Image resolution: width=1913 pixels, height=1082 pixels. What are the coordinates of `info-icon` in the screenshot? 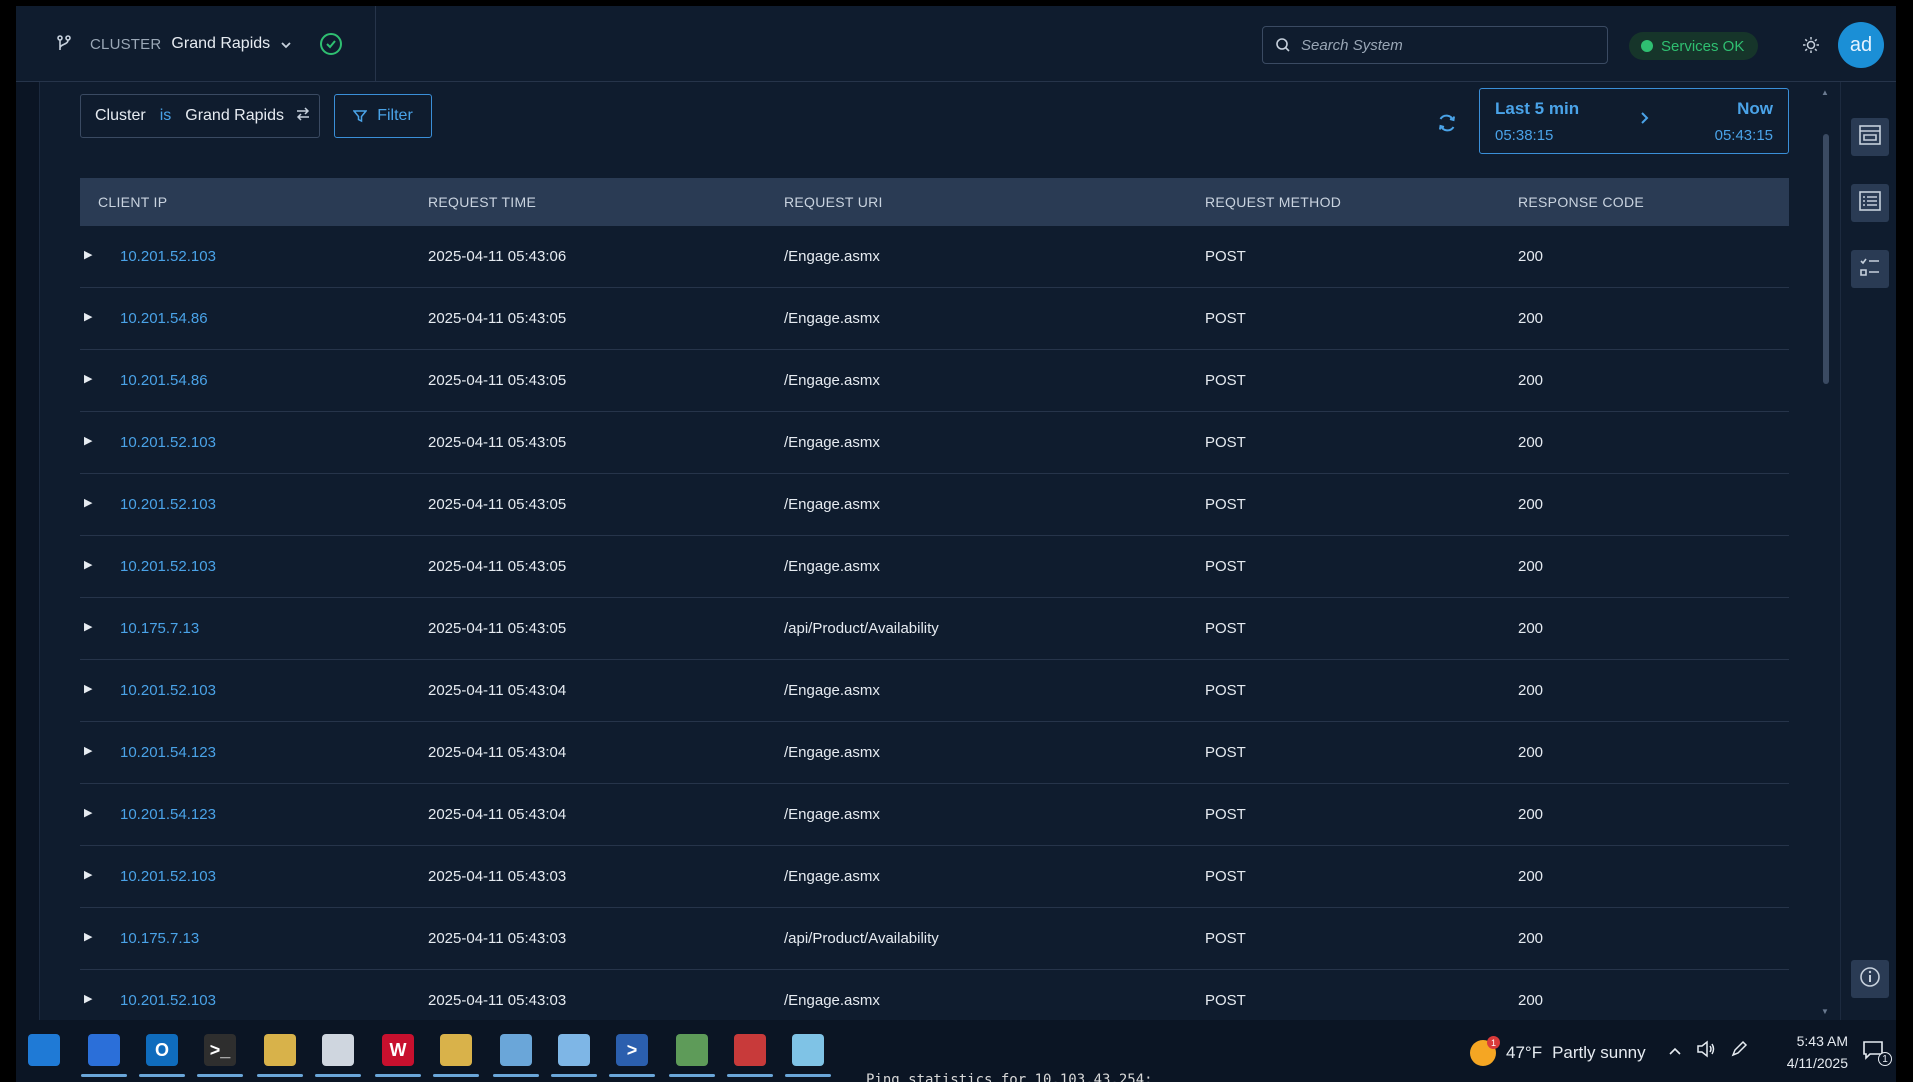 It's located at (1870, 979).